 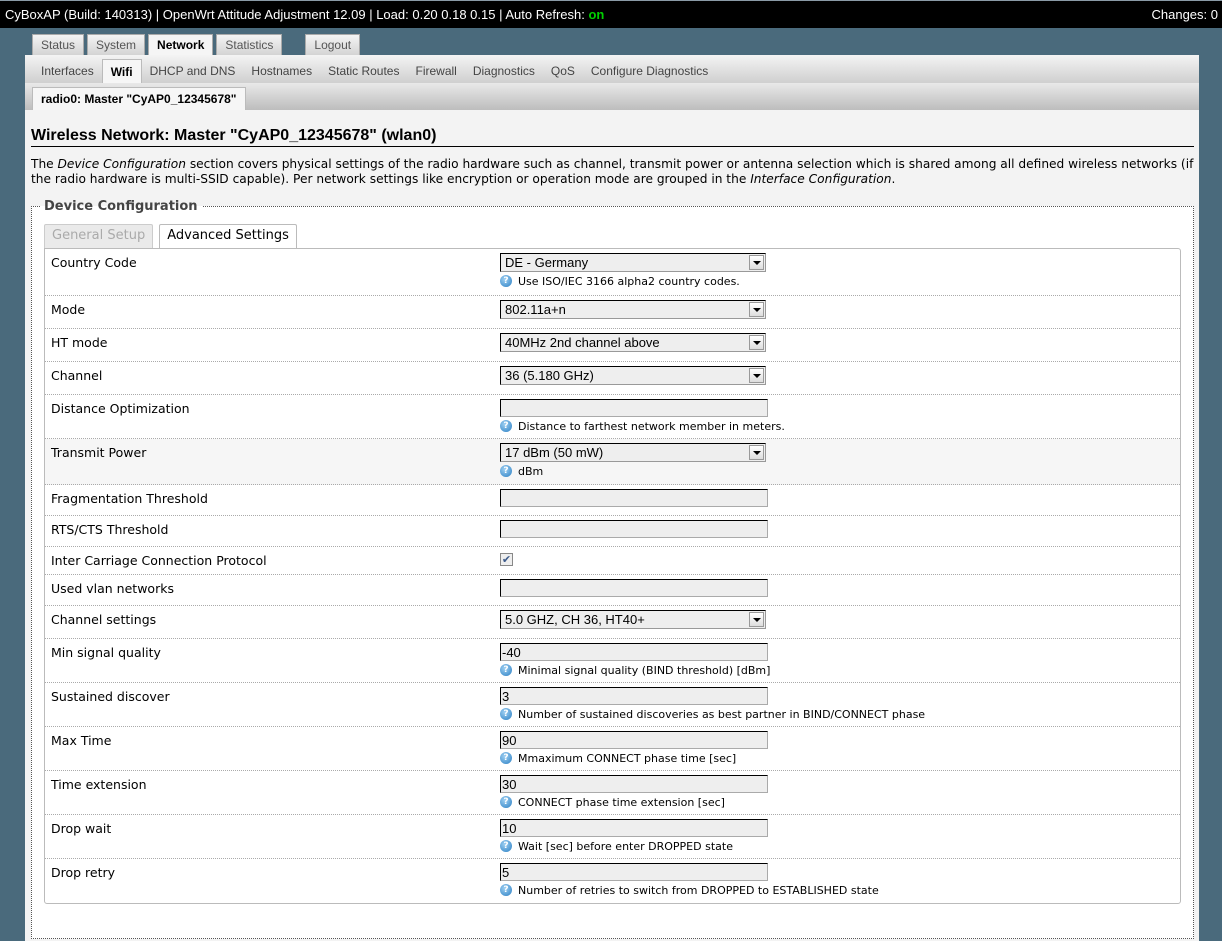 What do you see at coordinates (99, 236) in the screenshot?
I see `tab-general-setup: General Setup` at bounding box center [99, 236].